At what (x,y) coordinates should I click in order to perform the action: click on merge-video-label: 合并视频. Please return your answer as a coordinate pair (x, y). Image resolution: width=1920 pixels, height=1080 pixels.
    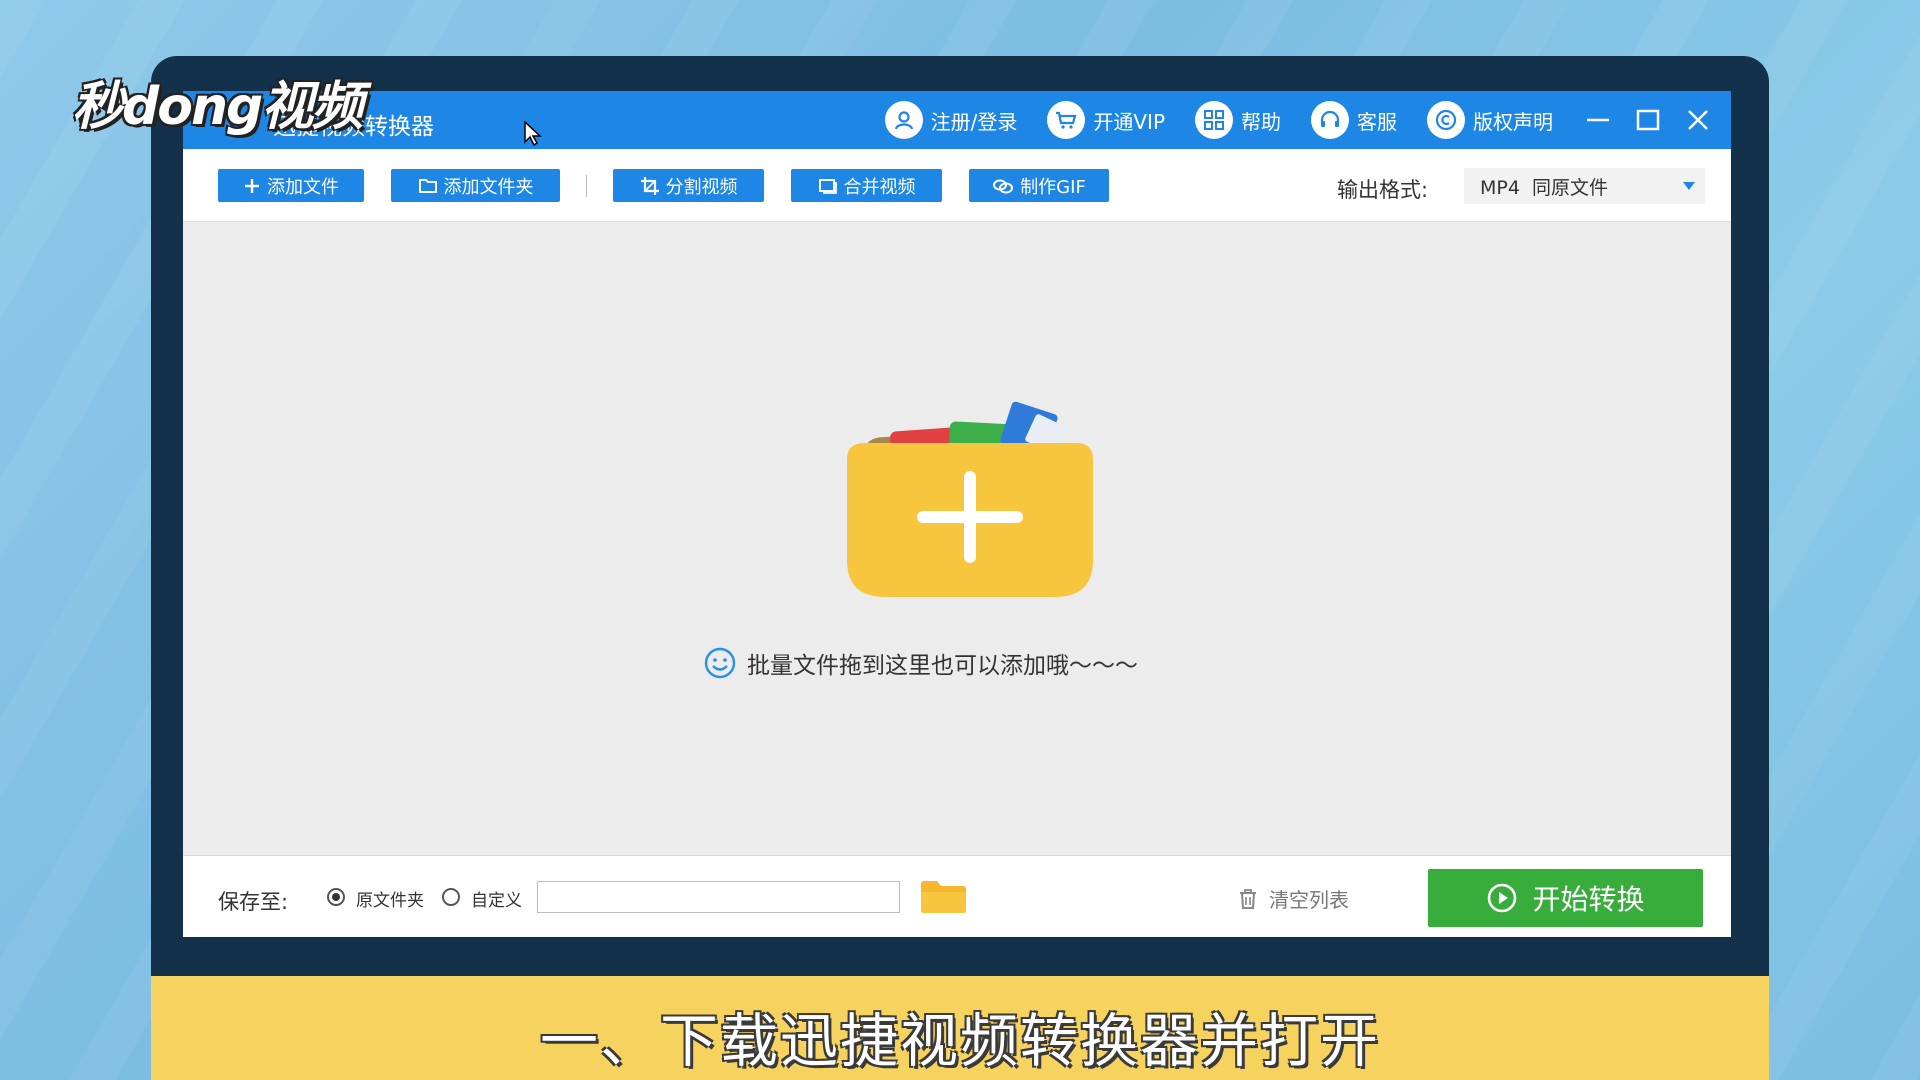
    Looking at the image, I should click on (879, 187).